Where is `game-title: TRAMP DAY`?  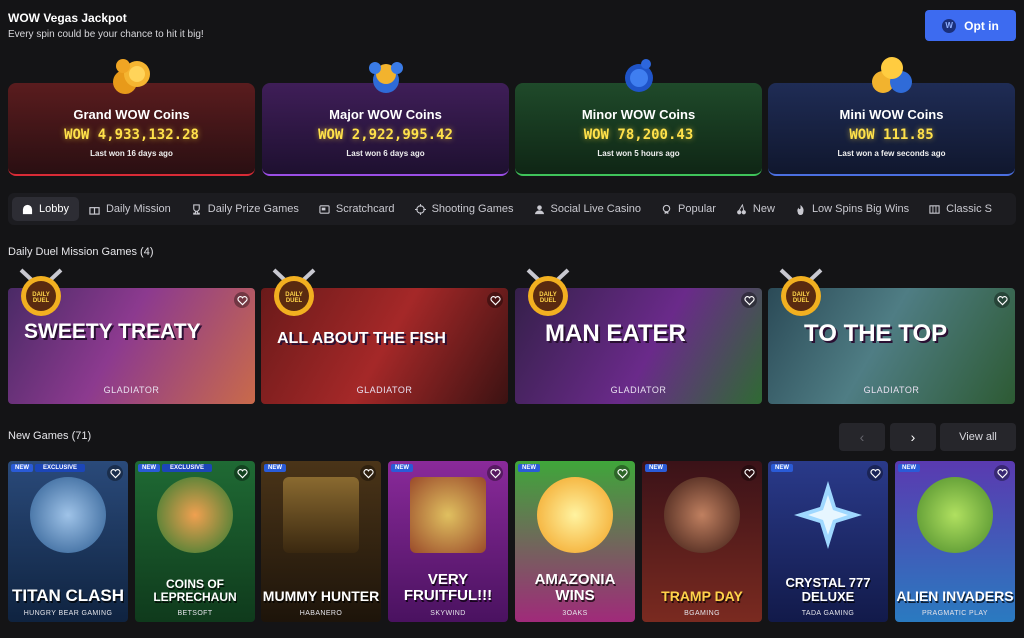
game-title: TRAMP DAY is located at coordinates (702, 596).